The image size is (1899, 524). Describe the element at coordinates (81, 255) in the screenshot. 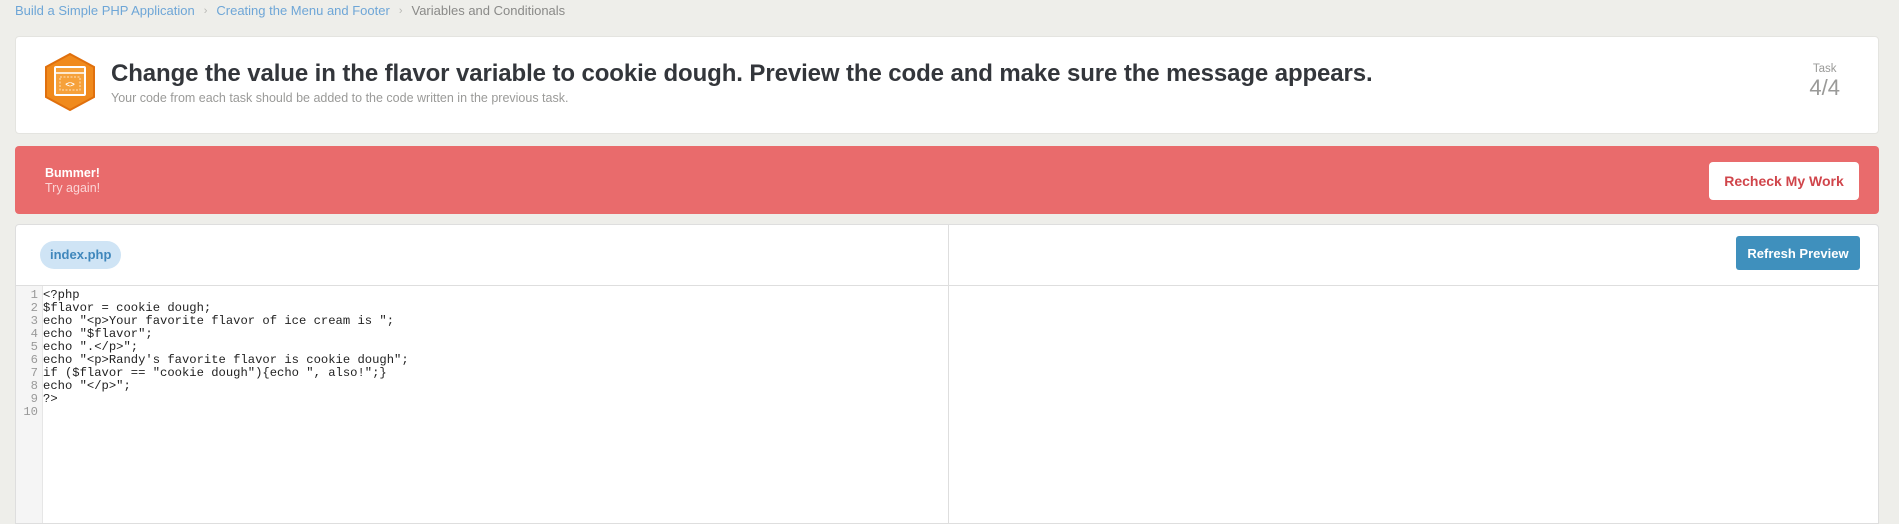

I see `file-tab-index-php: index.php` at that location.